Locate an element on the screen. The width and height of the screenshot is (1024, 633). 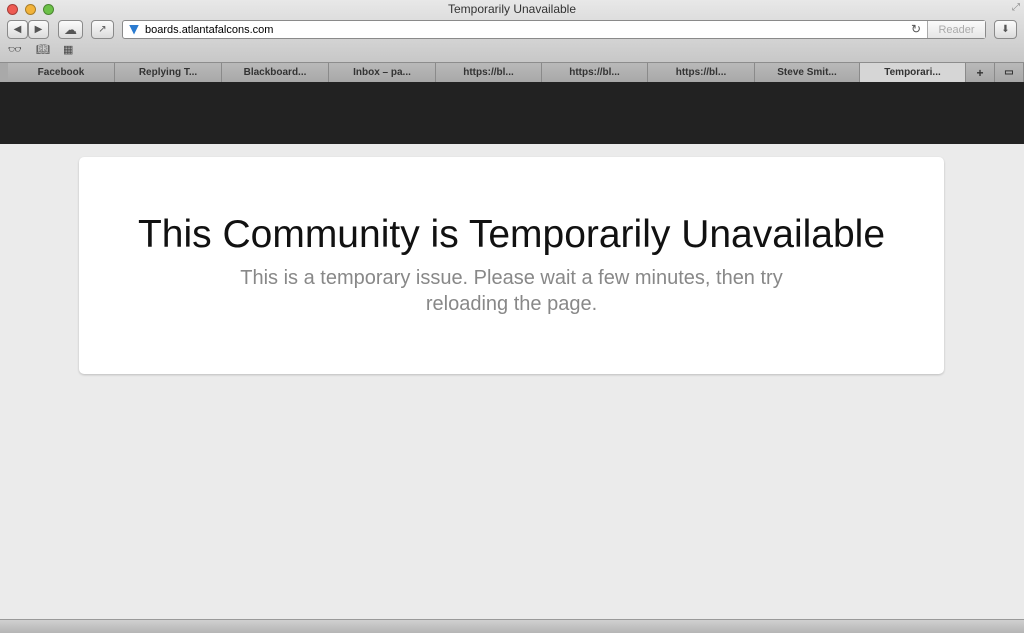
fullscreen-icon: ⤢ is located at coordinates (1016, 7).